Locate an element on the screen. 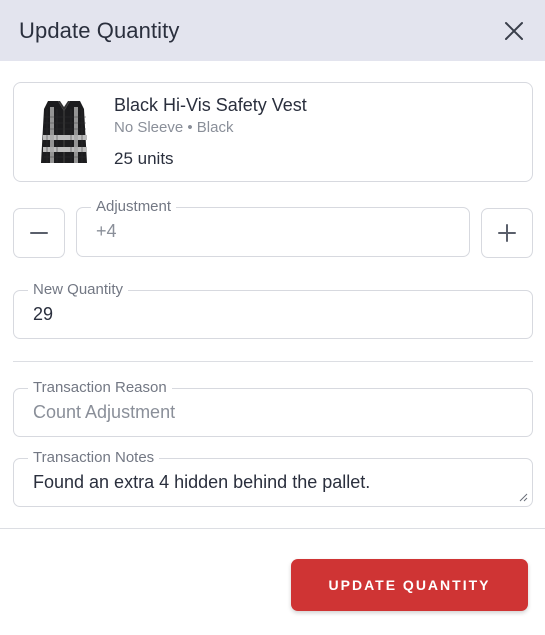 The image size is (545, 635). transaction-reason-label: Transaction Reason is located at coordinates (100, 388).